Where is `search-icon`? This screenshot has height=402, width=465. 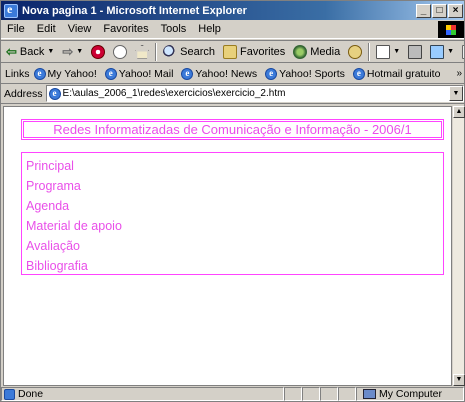 search-icon is located at coordinates (170, 51).